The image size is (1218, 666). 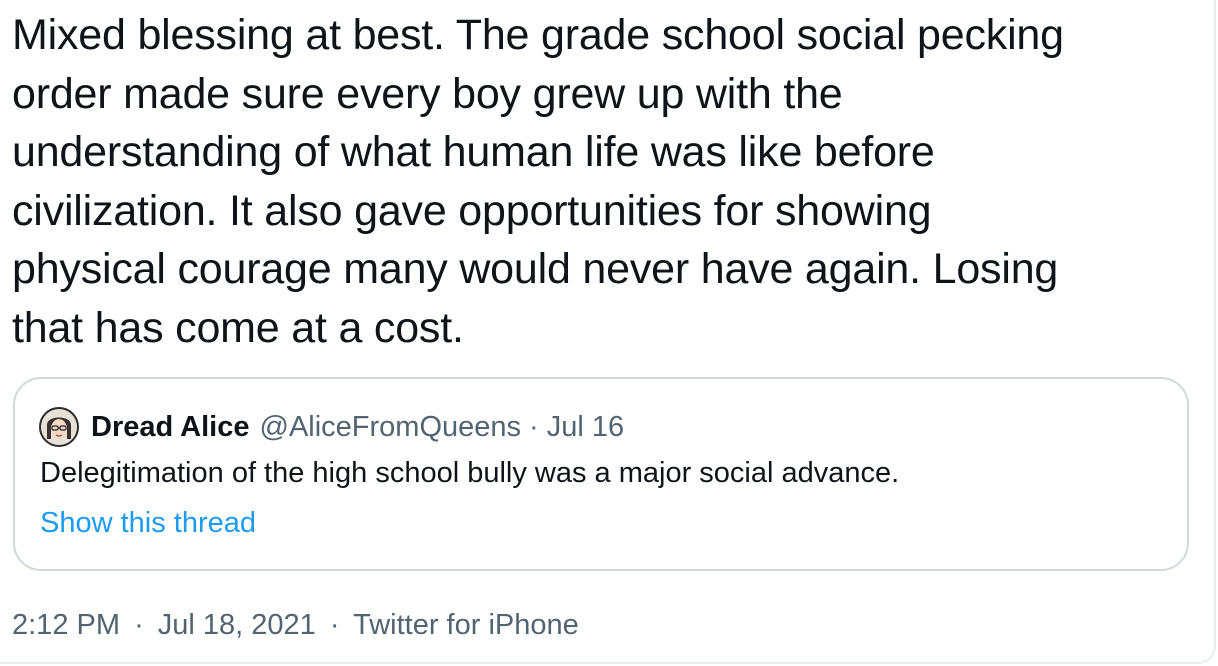 What do you see at coordinates (238, 327) in the screenshot?
I see `tweet-text-line: that has come at a cost.` at bounding box center [238, 327].